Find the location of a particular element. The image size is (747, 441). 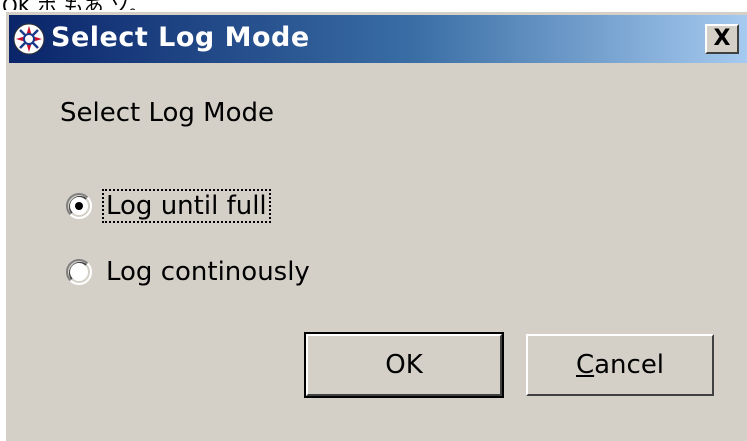

ok-button-label: OK is located at coordinates (404, 365).